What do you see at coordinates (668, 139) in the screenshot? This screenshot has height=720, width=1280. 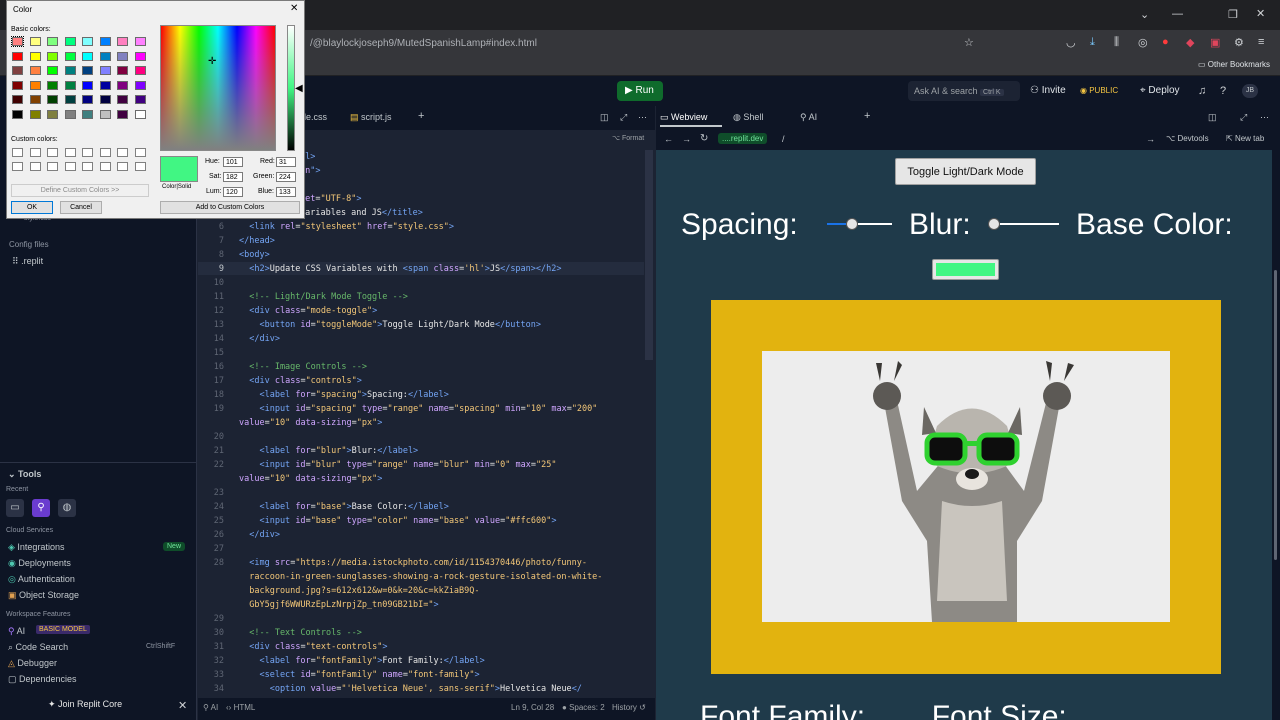 I see `back-icon: ←` at bounding box center [668, 139].